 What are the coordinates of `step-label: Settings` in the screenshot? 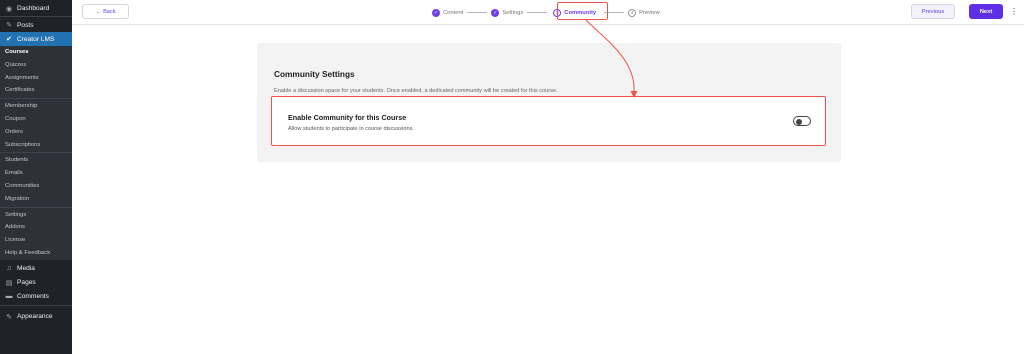 It's located at (513, 12).